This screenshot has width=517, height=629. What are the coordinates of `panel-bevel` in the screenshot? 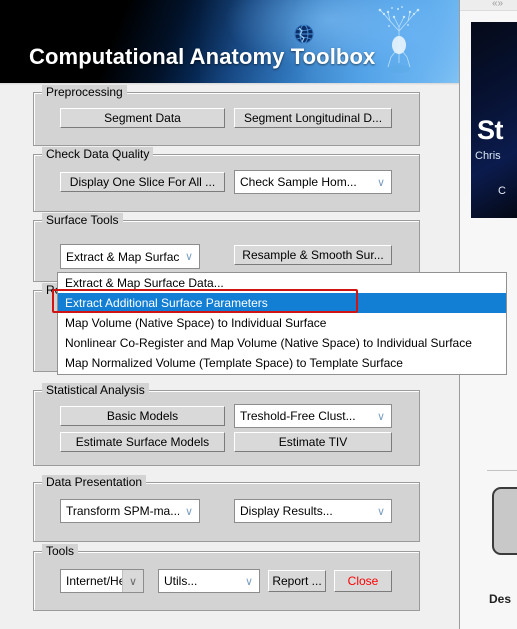 It's located at (226, 428).